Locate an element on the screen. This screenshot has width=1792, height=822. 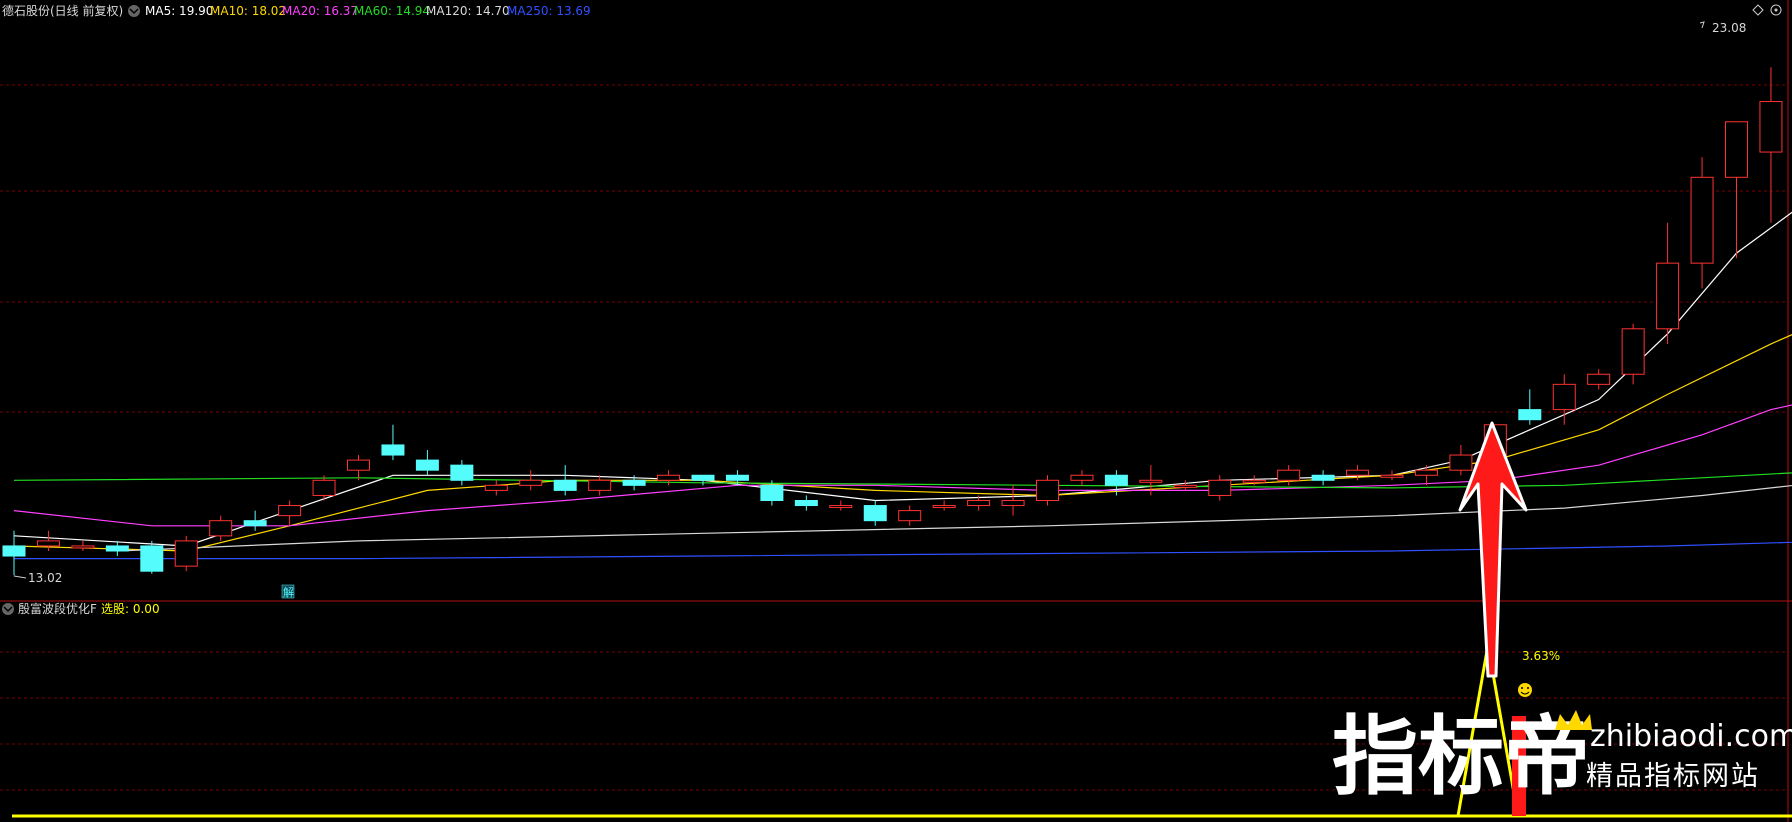
ma-legend-item: MA10: 18.02 is located at coordinates (248, 11).